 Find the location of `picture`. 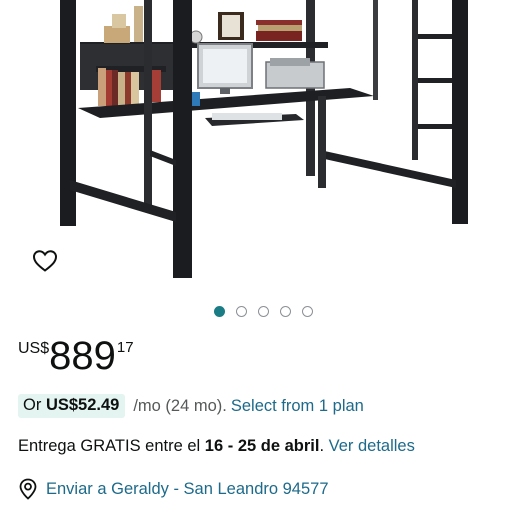

picture is located at coordinates (231, 26).